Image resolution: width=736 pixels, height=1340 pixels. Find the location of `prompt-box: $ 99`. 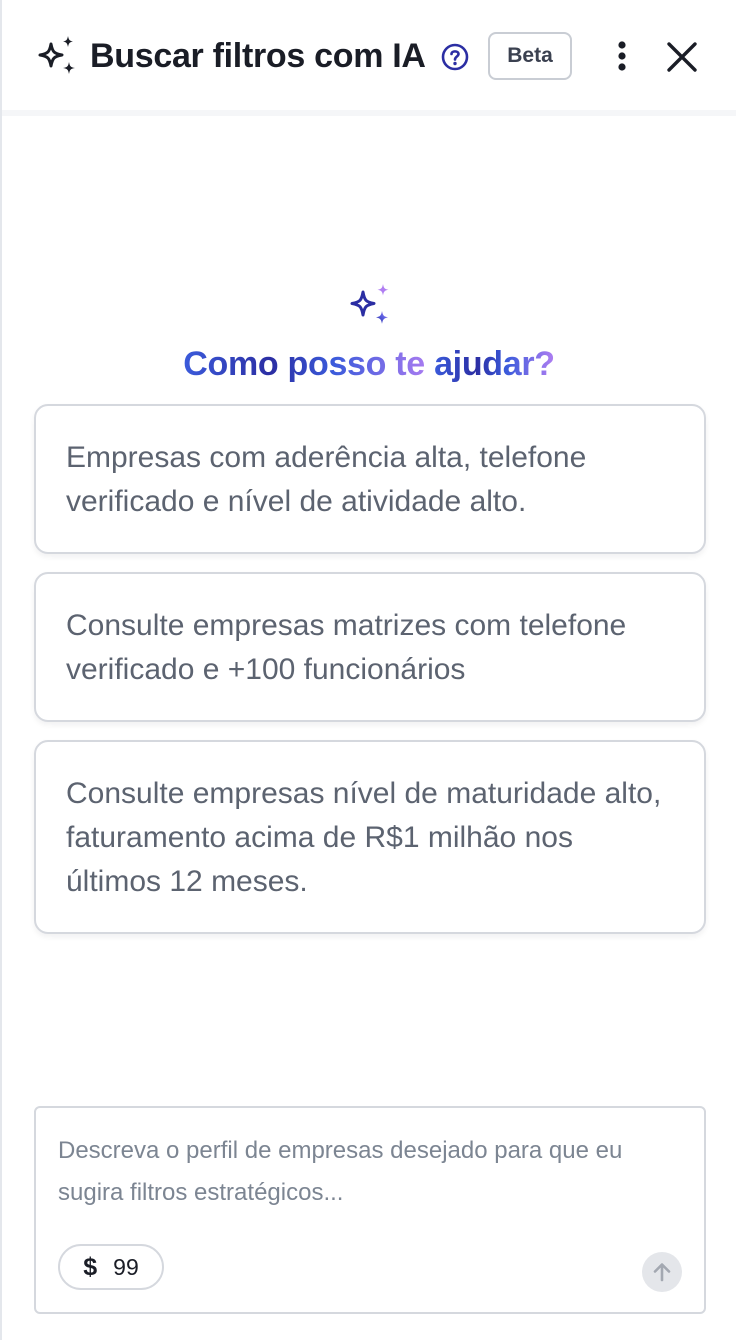

prompt-box: $ 99 is located at coordinates (370, 1210).